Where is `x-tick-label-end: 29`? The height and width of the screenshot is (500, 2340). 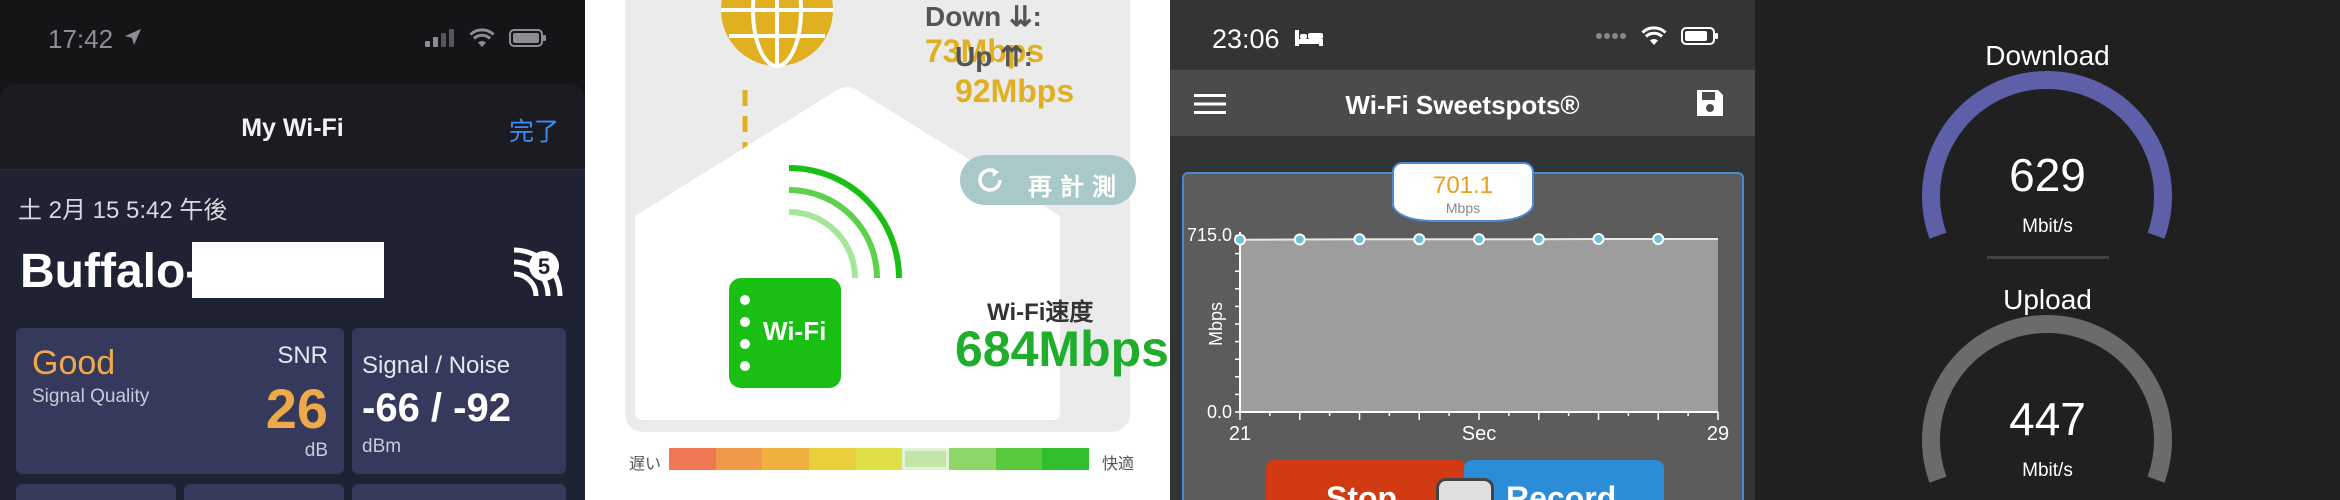 x-tick-label-end: 29 is located at coordinates (1718, 434).